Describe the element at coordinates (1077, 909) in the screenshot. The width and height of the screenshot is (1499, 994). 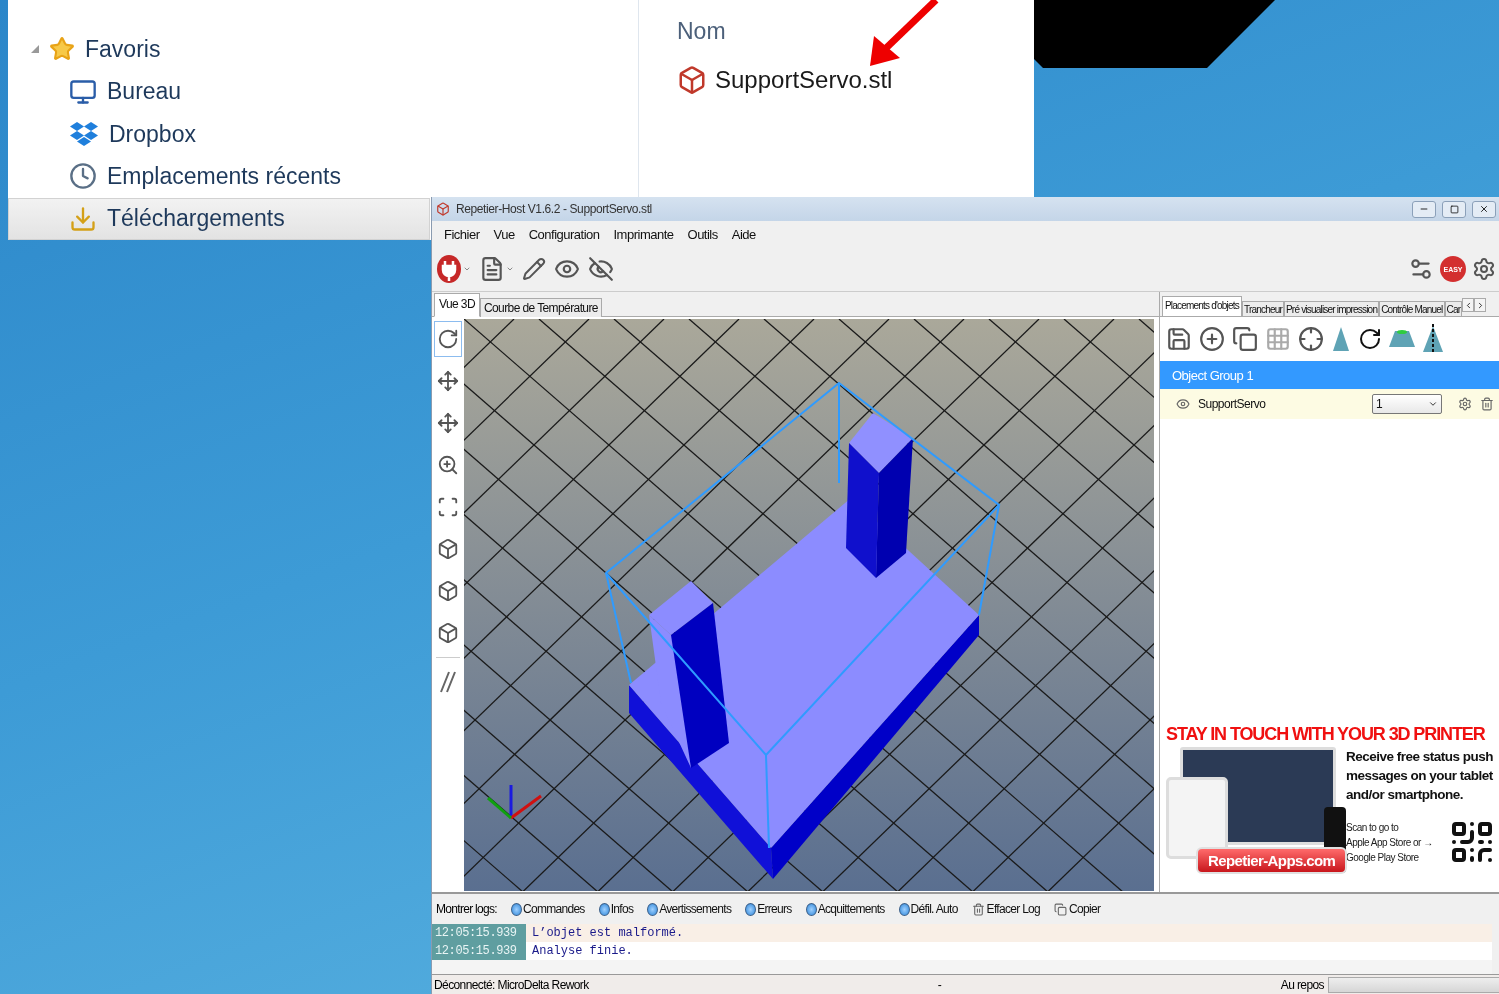
I see `copy-log-button: Copier` at that location.